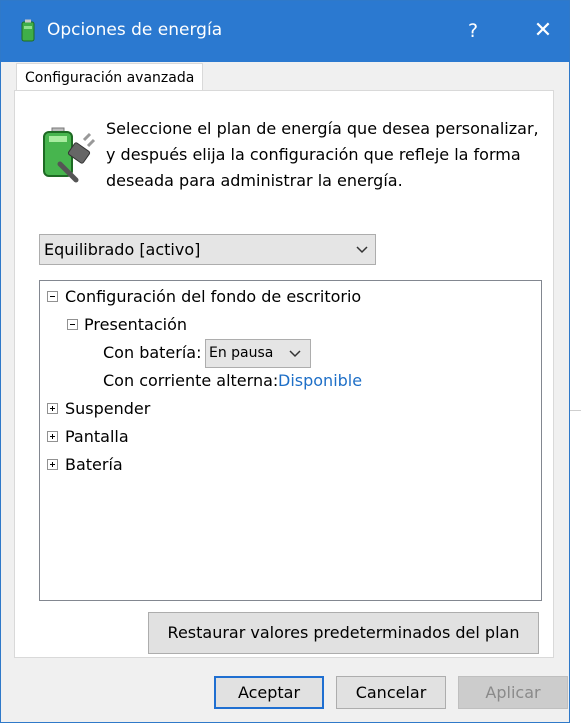  Describe the element at coordinates (191, 380) in the screenshot. I see `plugged-in-label: Con corriente alterna:` at that location.